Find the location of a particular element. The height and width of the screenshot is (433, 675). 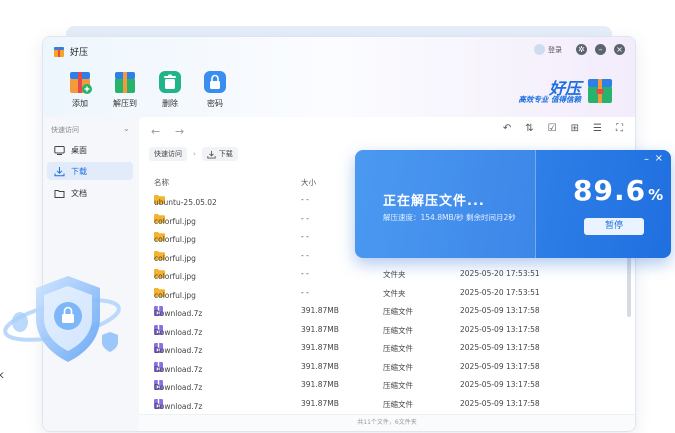

progress-percent-value: 89.6 is located at coordinates (610, 190).